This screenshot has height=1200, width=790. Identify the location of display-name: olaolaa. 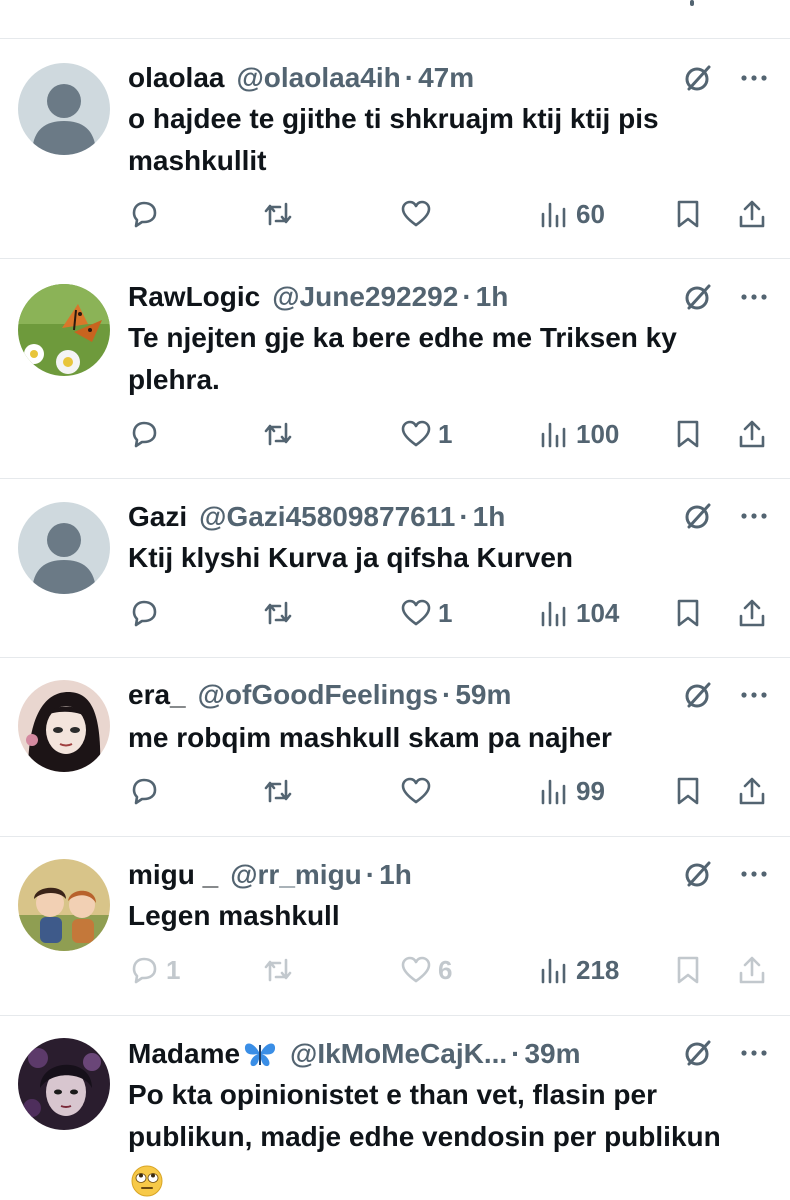
(176, 78).